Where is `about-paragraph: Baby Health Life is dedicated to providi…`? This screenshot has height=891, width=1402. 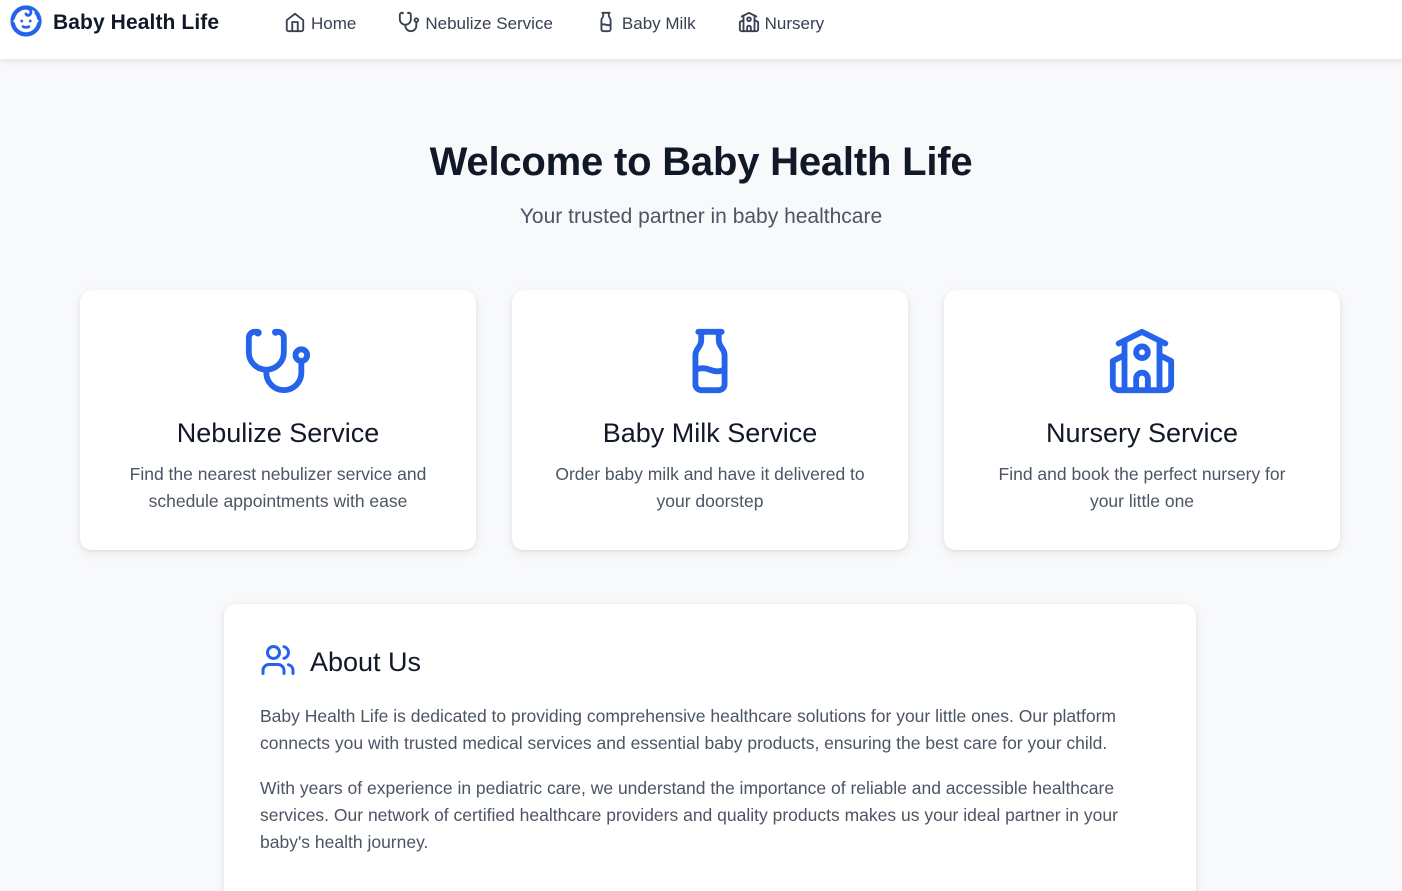 about-paragraph: Baby Health Life is dedicated to providi… is located at coordinates (688, 729).